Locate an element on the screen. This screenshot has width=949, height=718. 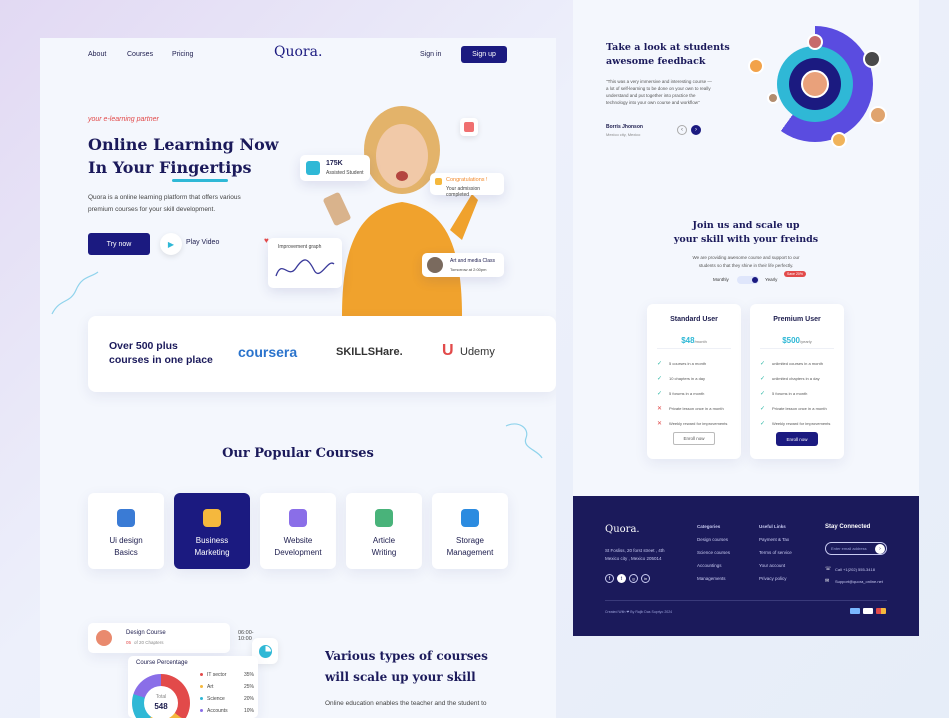
nav-about: About is located at coordinates (97, 54).